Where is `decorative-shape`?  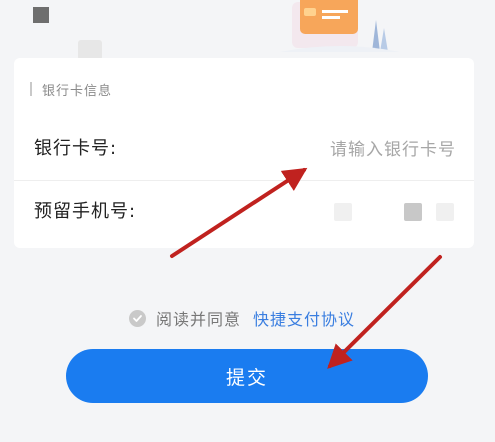 decorative-shape is located at coordinates (90, 50).